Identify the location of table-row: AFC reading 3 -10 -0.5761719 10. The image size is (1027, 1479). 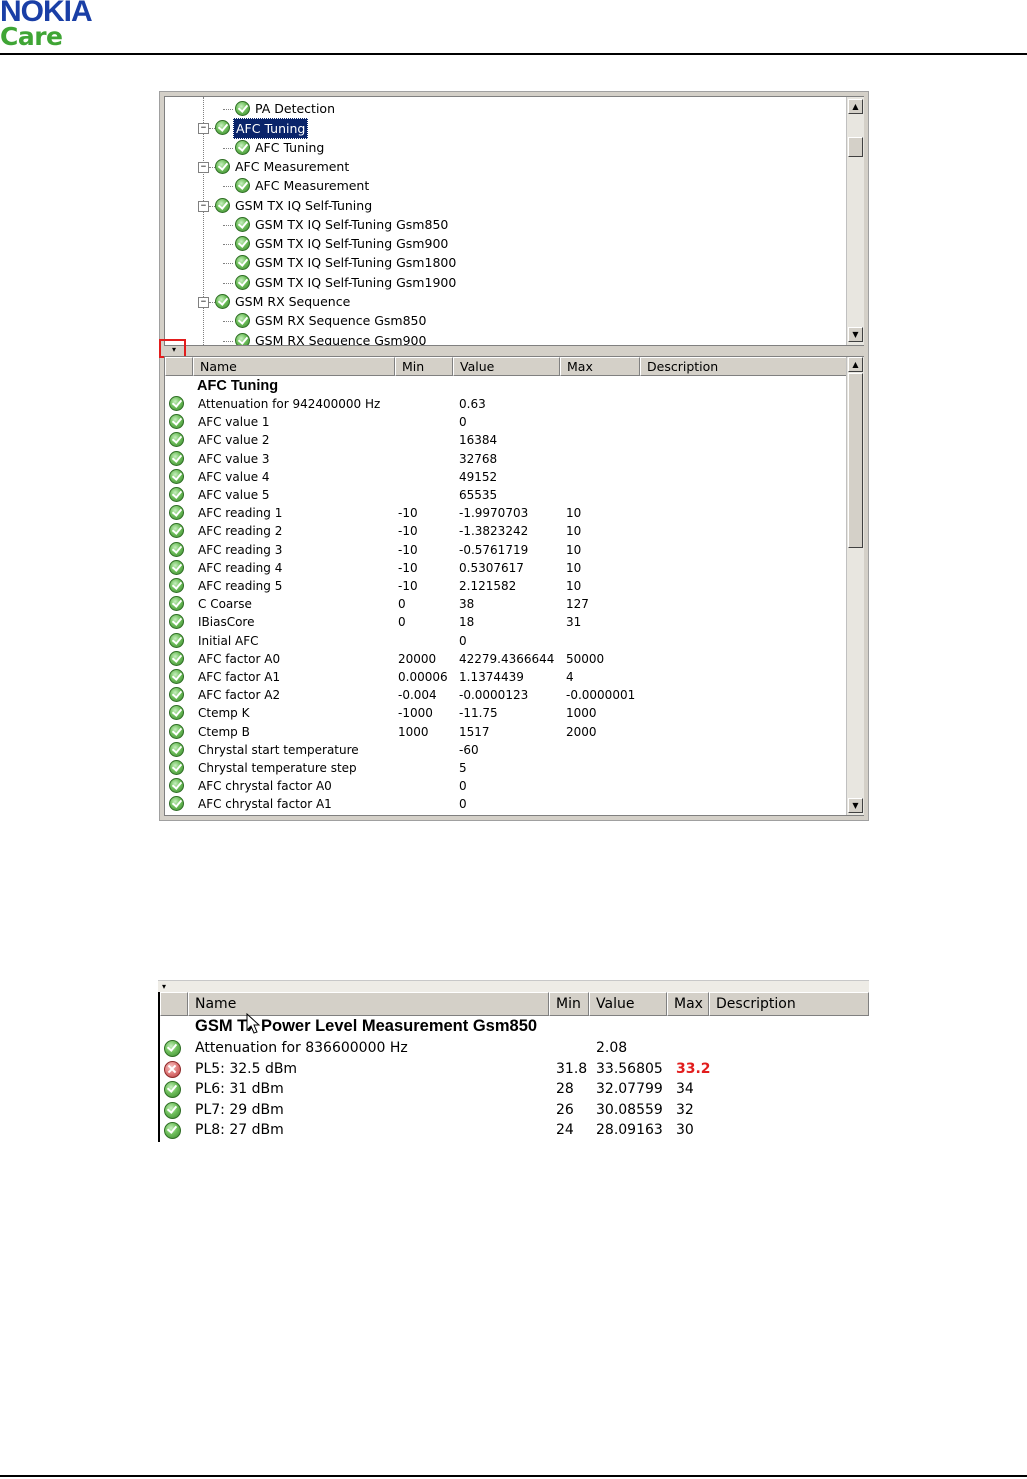
(505, 550).